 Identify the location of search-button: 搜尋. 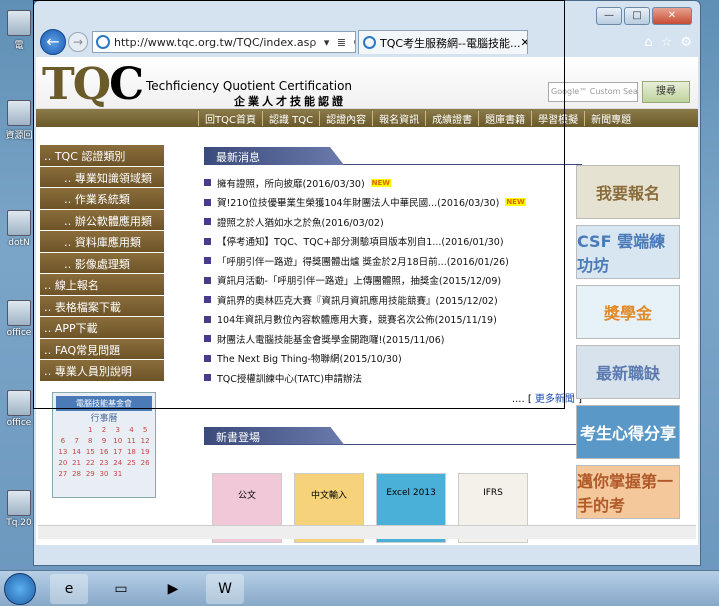
(666, 92).